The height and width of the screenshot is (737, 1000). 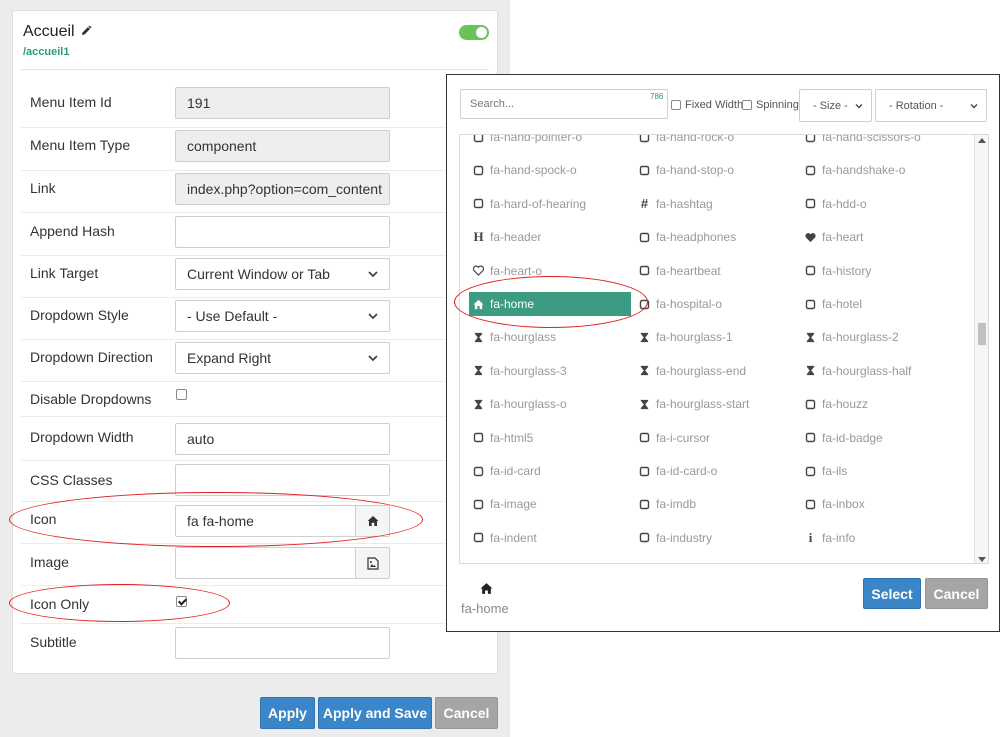 What do you see at coordinates (544, 371) in the screenshot?
I see `icon-option-hourglass-3: fa-hourglass-3` at bounding box center [544, 371].